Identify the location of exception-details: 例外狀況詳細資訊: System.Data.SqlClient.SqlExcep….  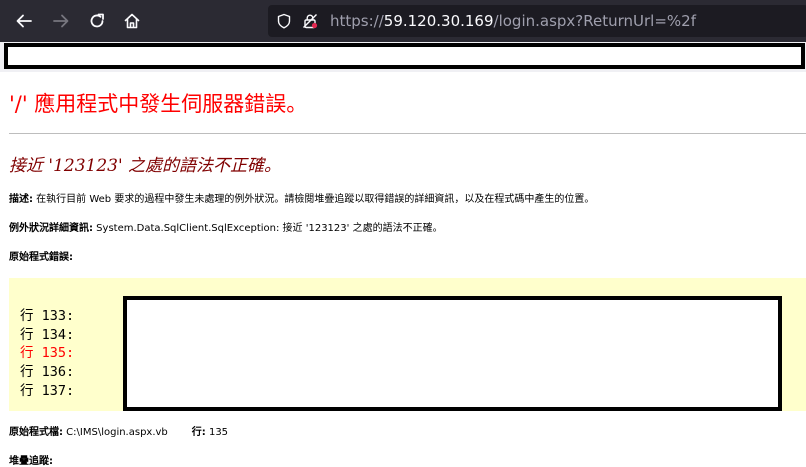
(226, 229).